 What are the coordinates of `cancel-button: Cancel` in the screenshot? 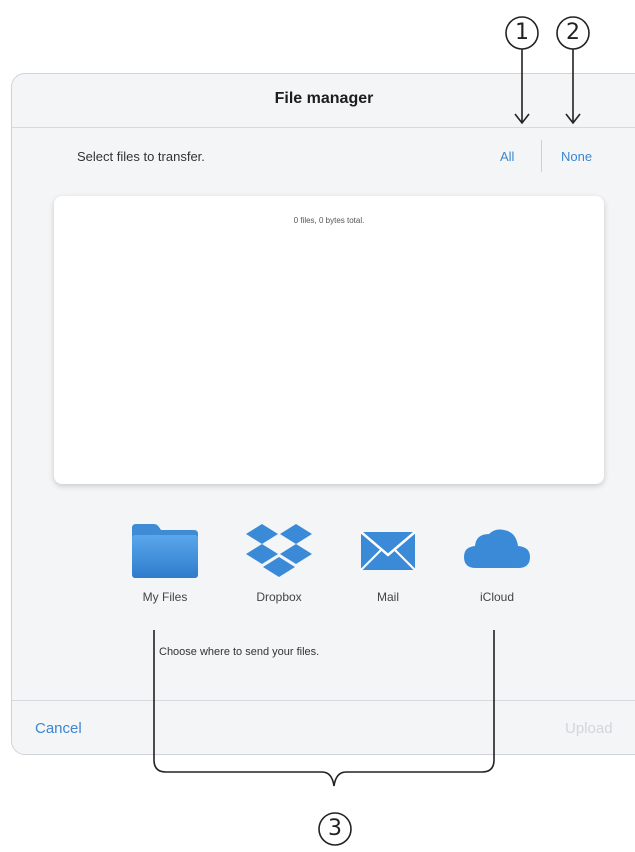 It's located at (58, 728).